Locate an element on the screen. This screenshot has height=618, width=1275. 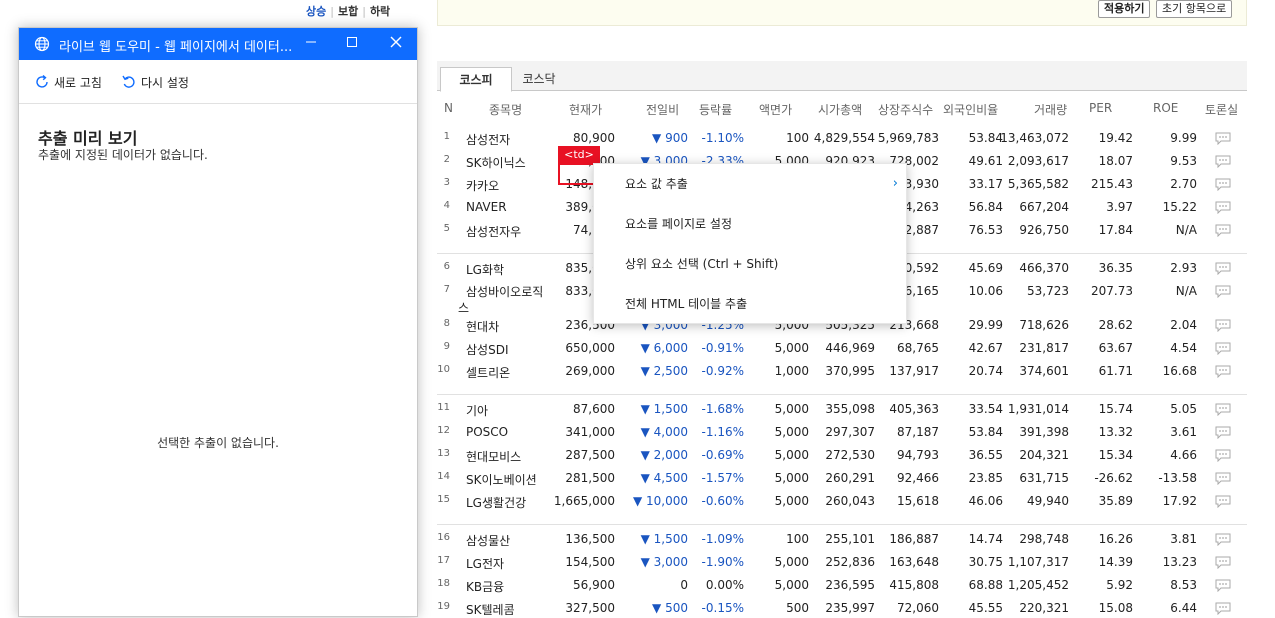
cell-shares: 405,363 is located at coordinates (914, 409).